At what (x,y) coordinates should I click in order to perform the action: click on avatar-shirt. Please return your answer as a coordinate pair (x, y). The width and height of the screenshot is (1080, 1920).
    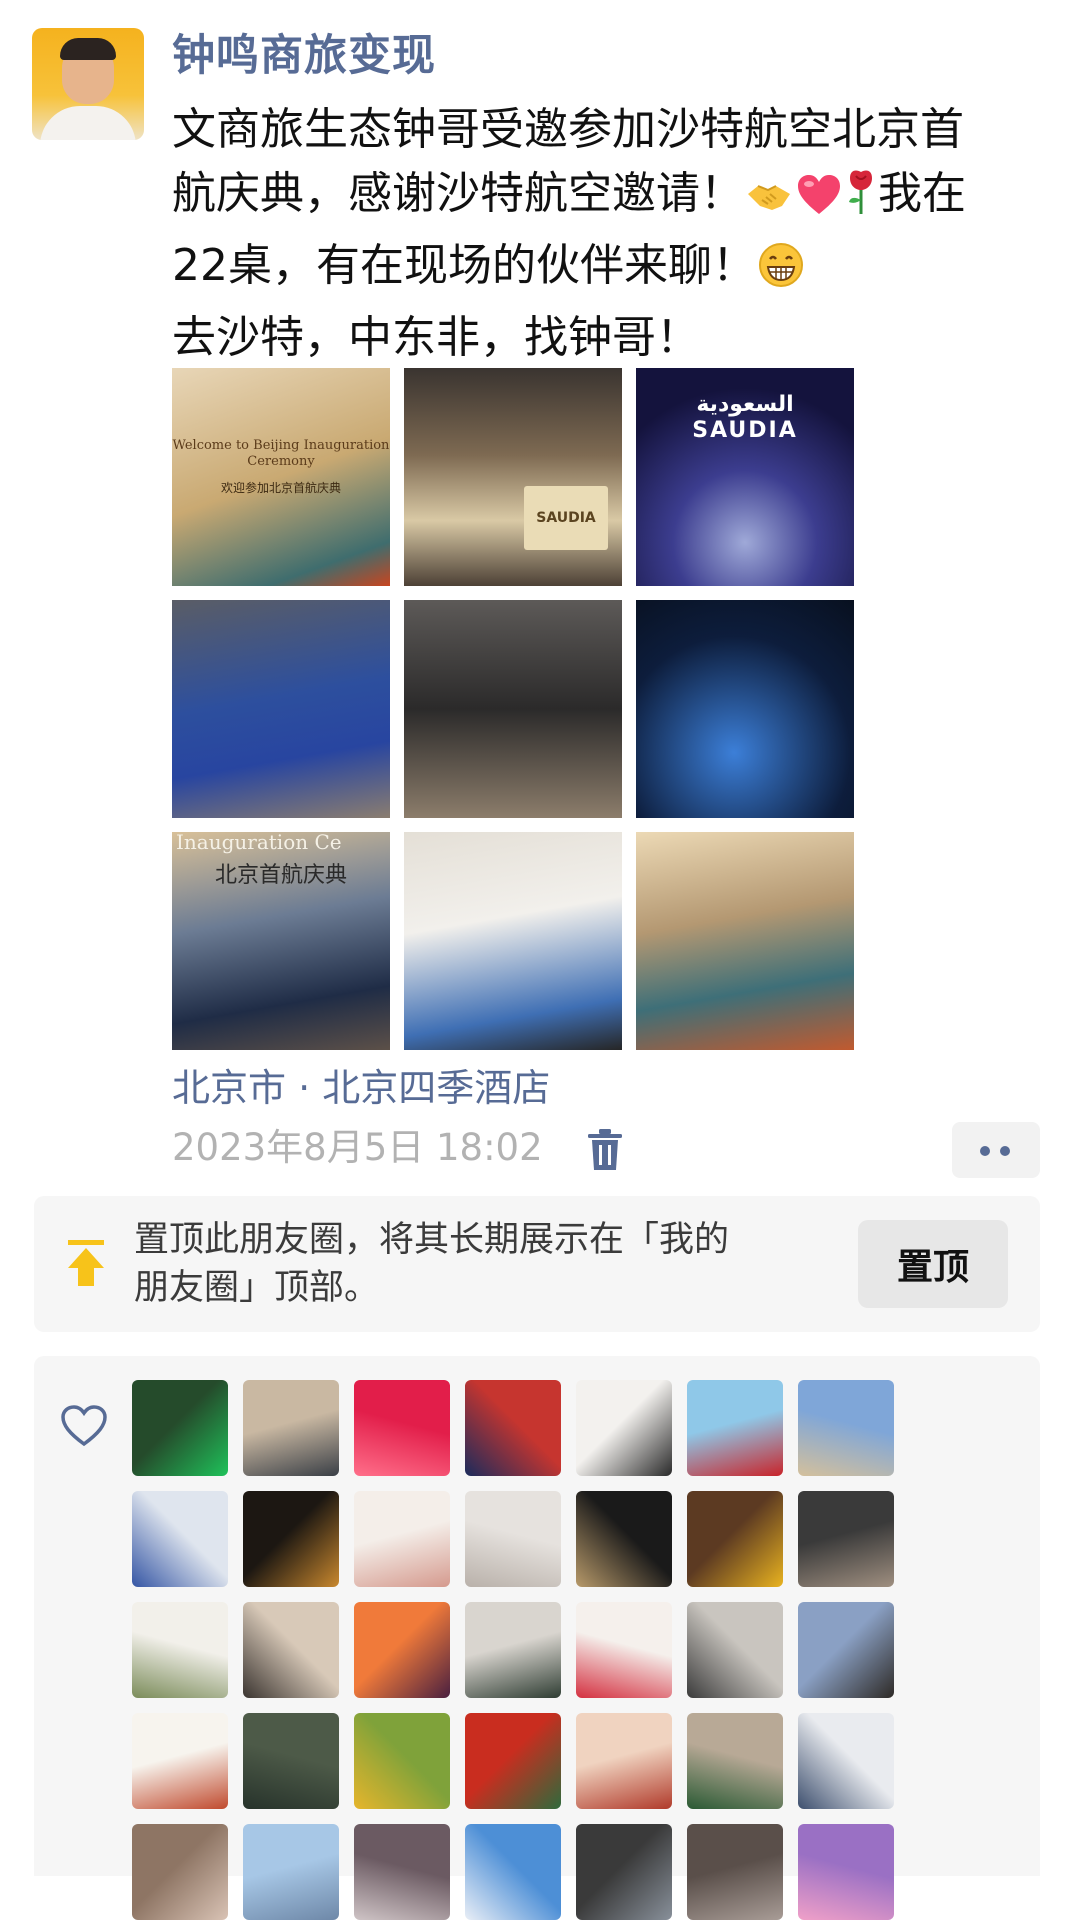
    Looking at the image, I should click on (88, 123).